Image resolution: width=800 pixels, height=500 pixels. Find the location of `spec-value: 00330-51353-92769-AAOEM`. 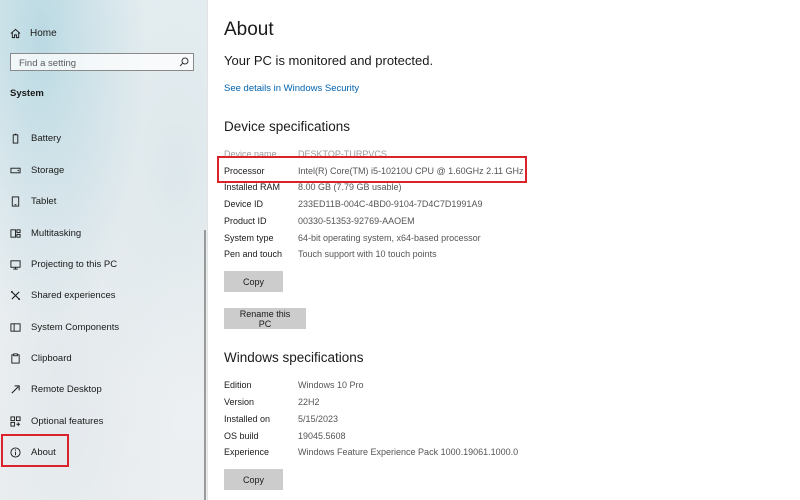

spec-value: 00330-51353-92769-AAOEM is located at coordinates (356, 221).